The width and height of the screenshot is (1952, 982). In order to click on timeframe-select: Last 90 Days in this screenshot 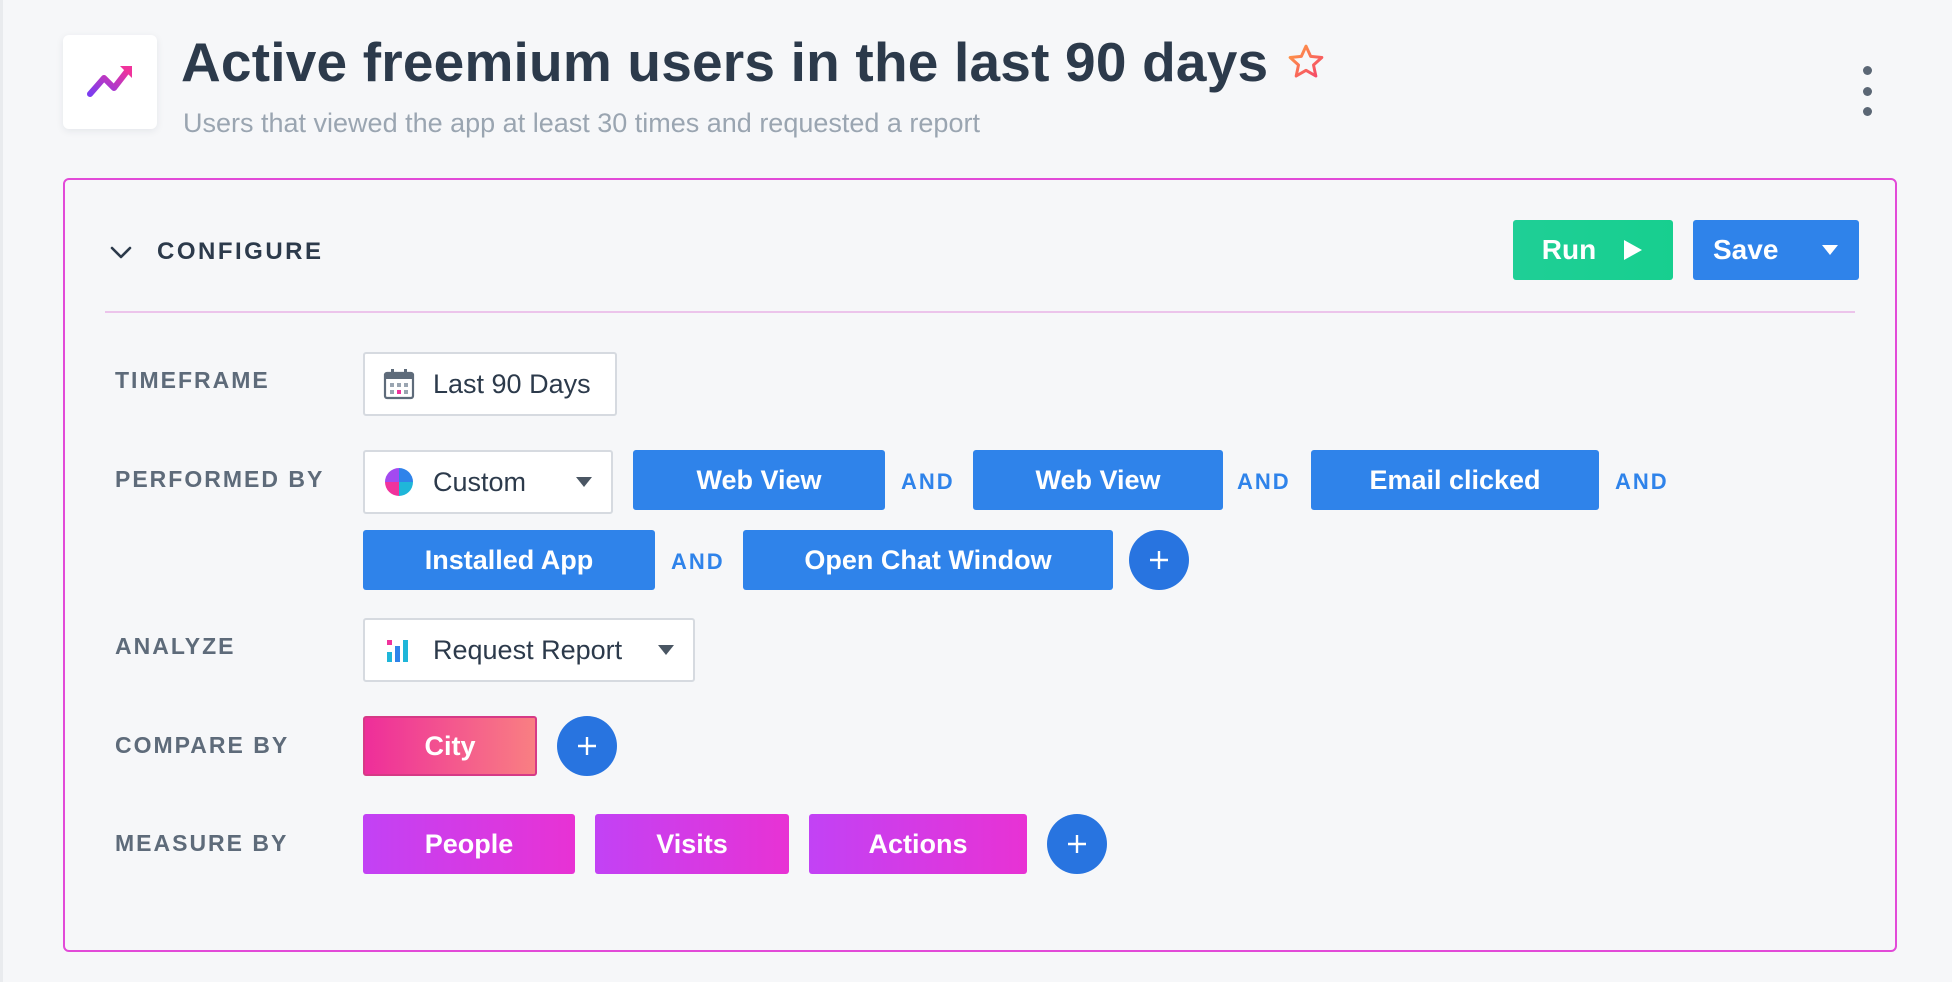, I will do `click(490, 384)`.